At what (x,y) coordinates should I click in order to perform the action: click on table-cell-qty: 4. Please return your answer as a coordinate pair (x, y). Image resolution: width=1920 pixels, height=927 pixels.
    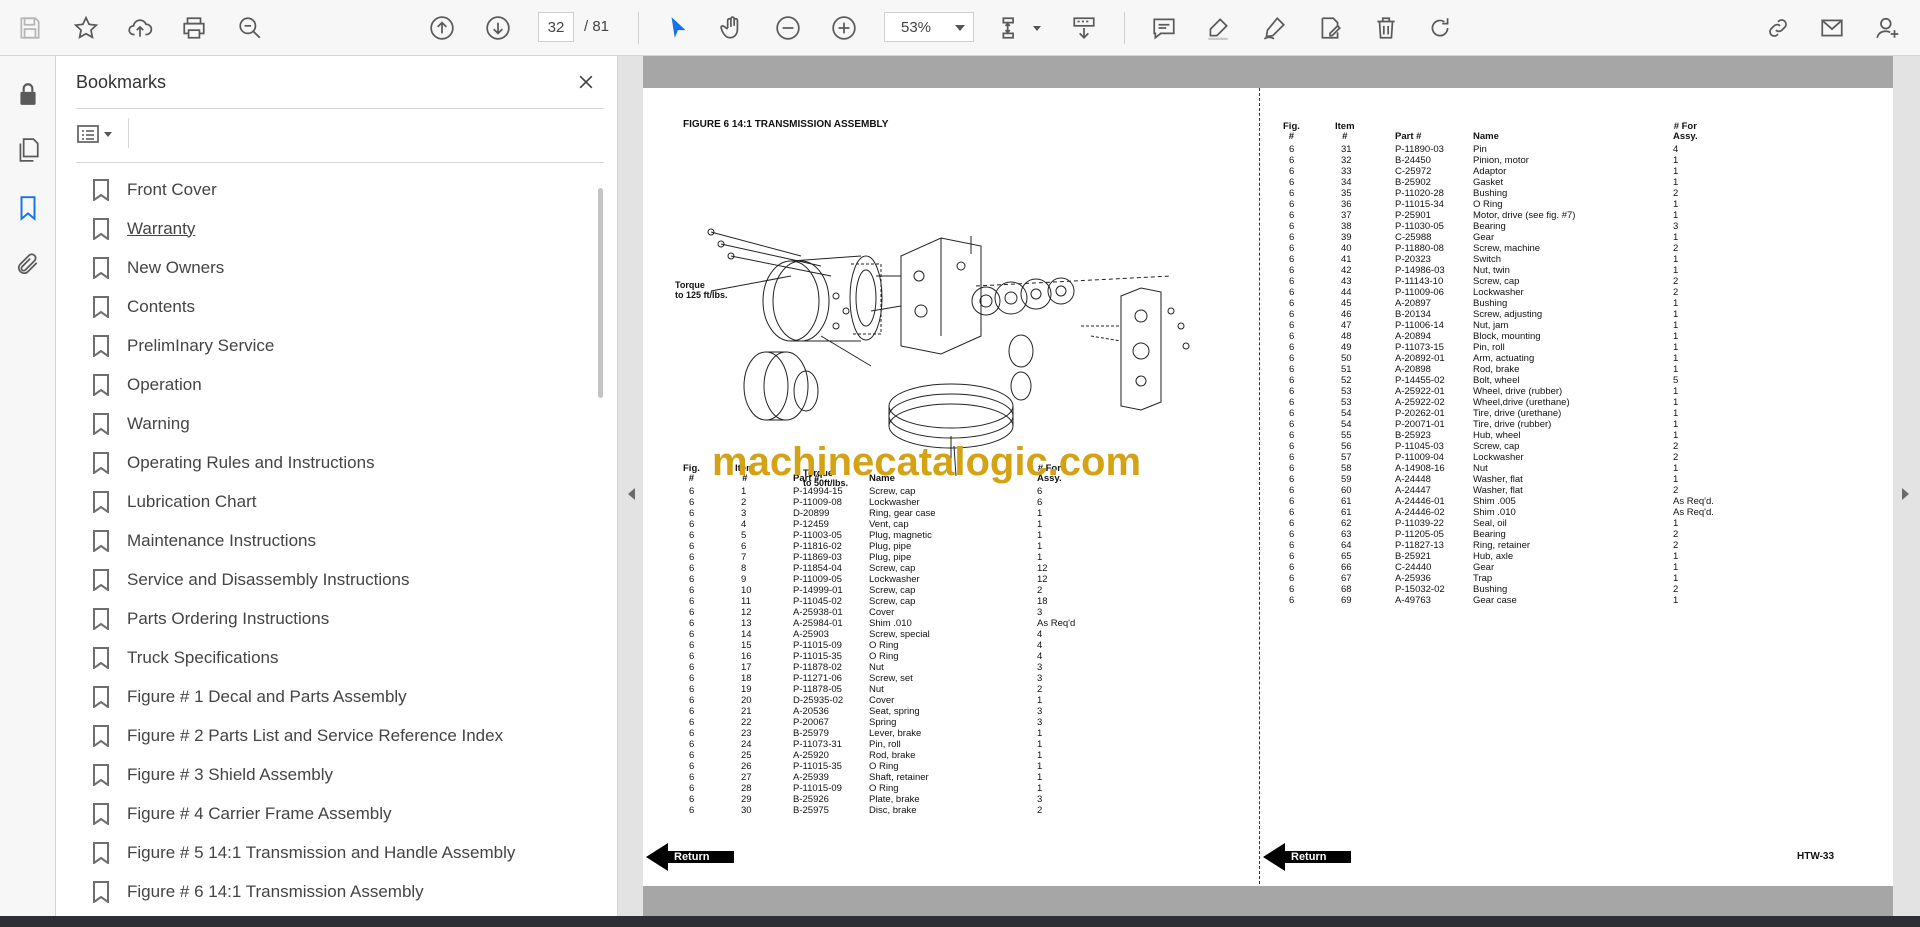
    Looking at the image, I should click on (1040, 634).